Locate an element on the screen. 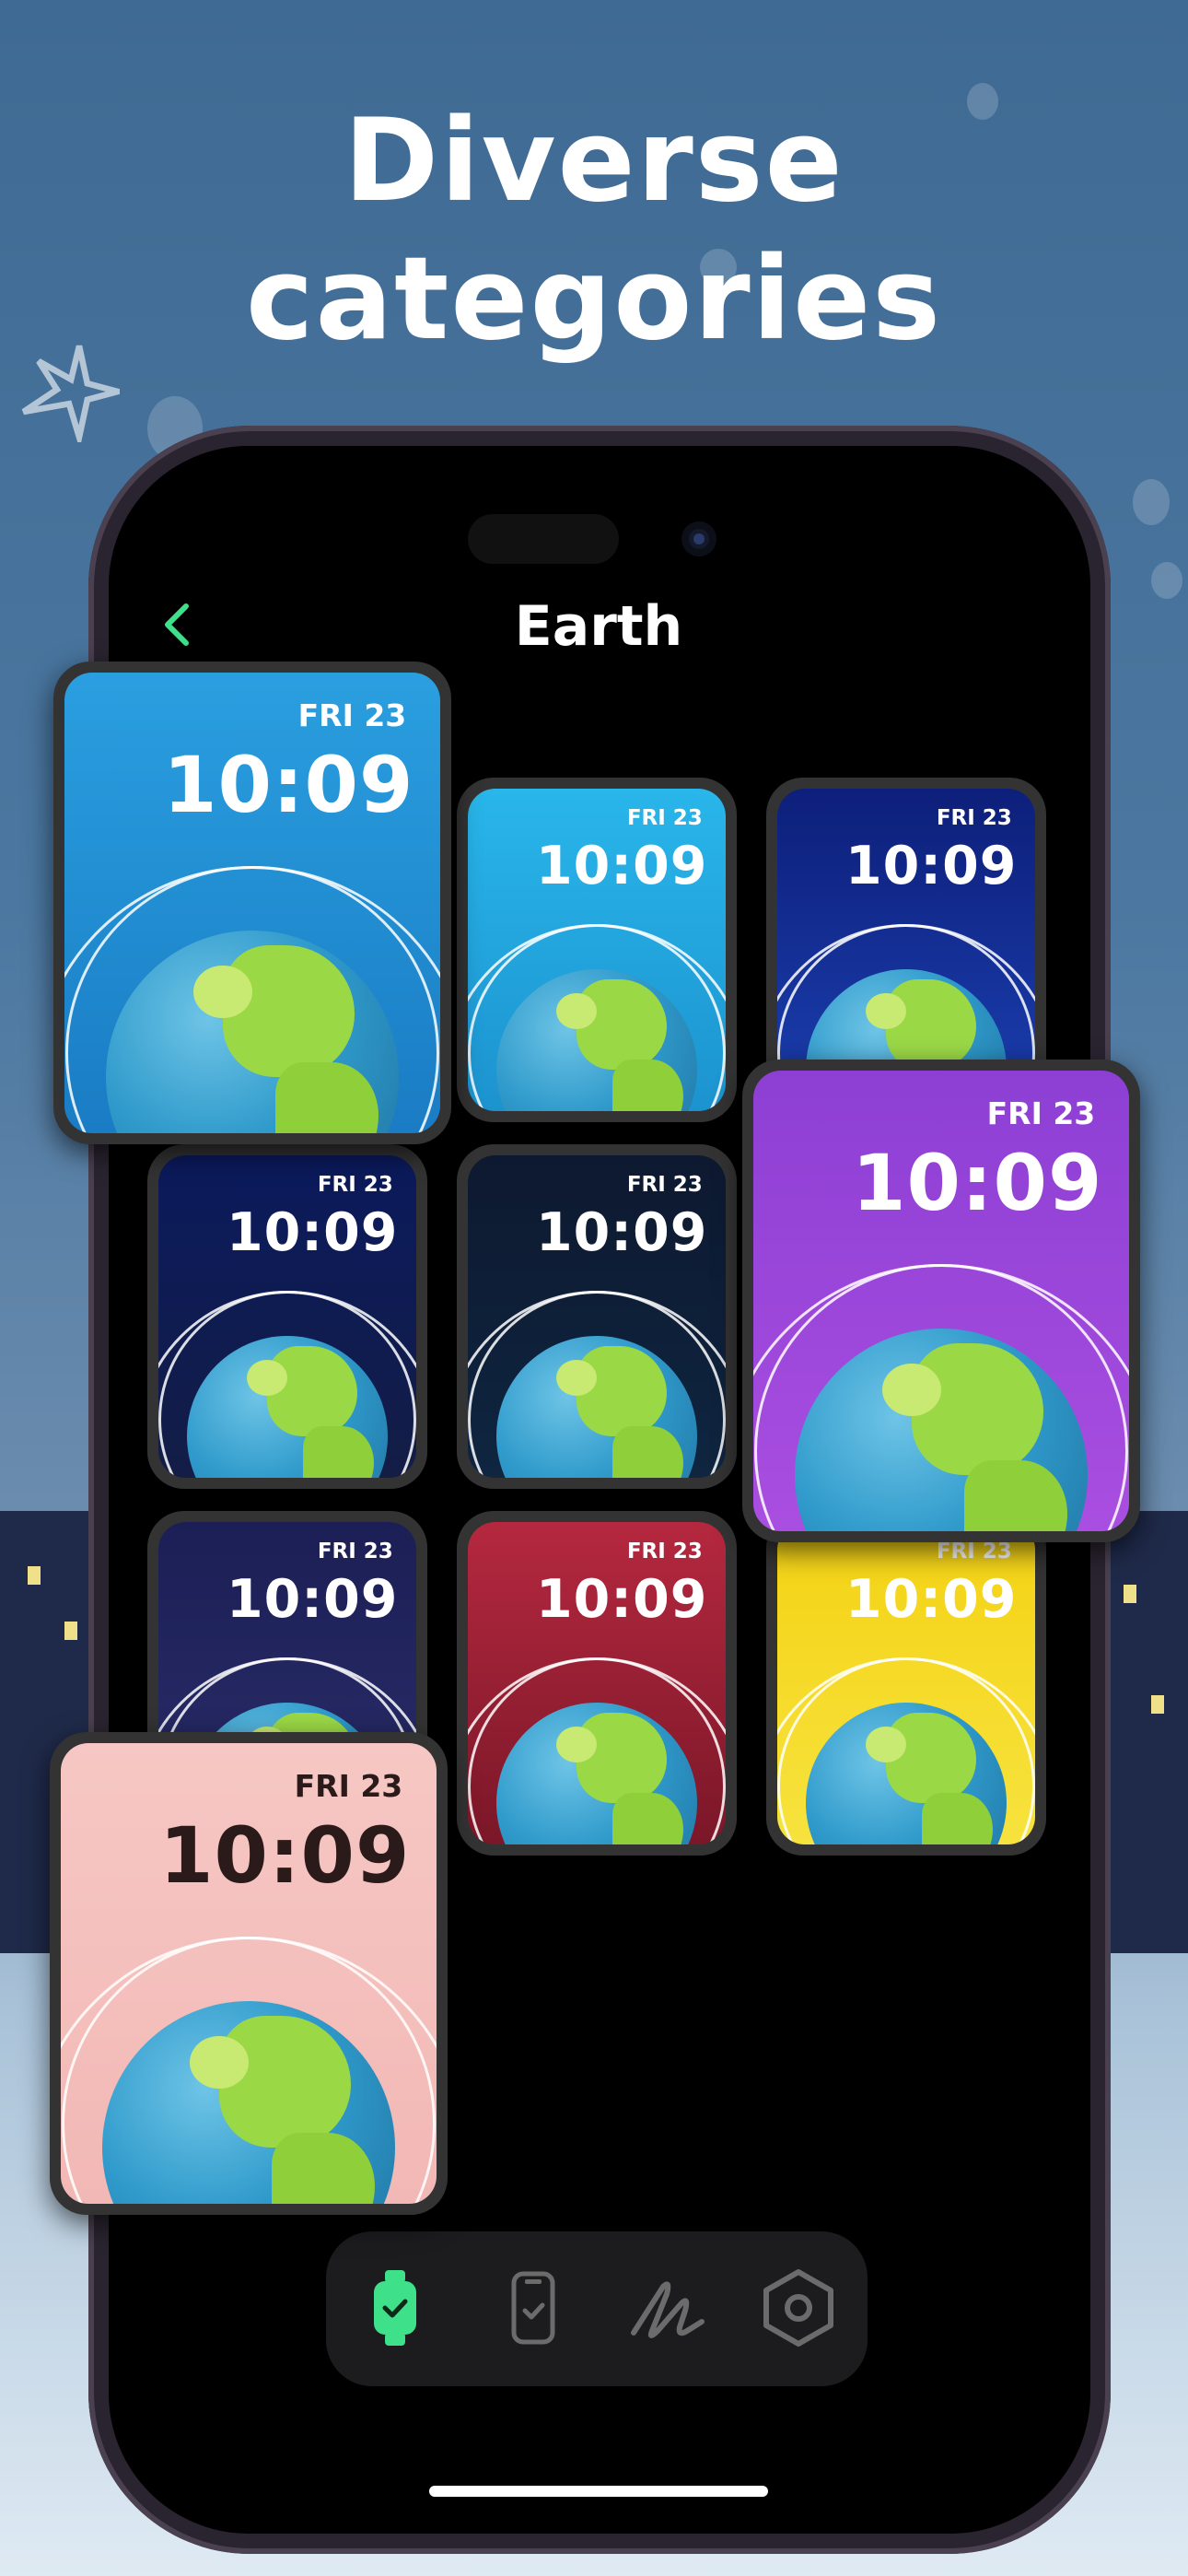  headline-line1: Diverse is located at coordinates (594, 161).